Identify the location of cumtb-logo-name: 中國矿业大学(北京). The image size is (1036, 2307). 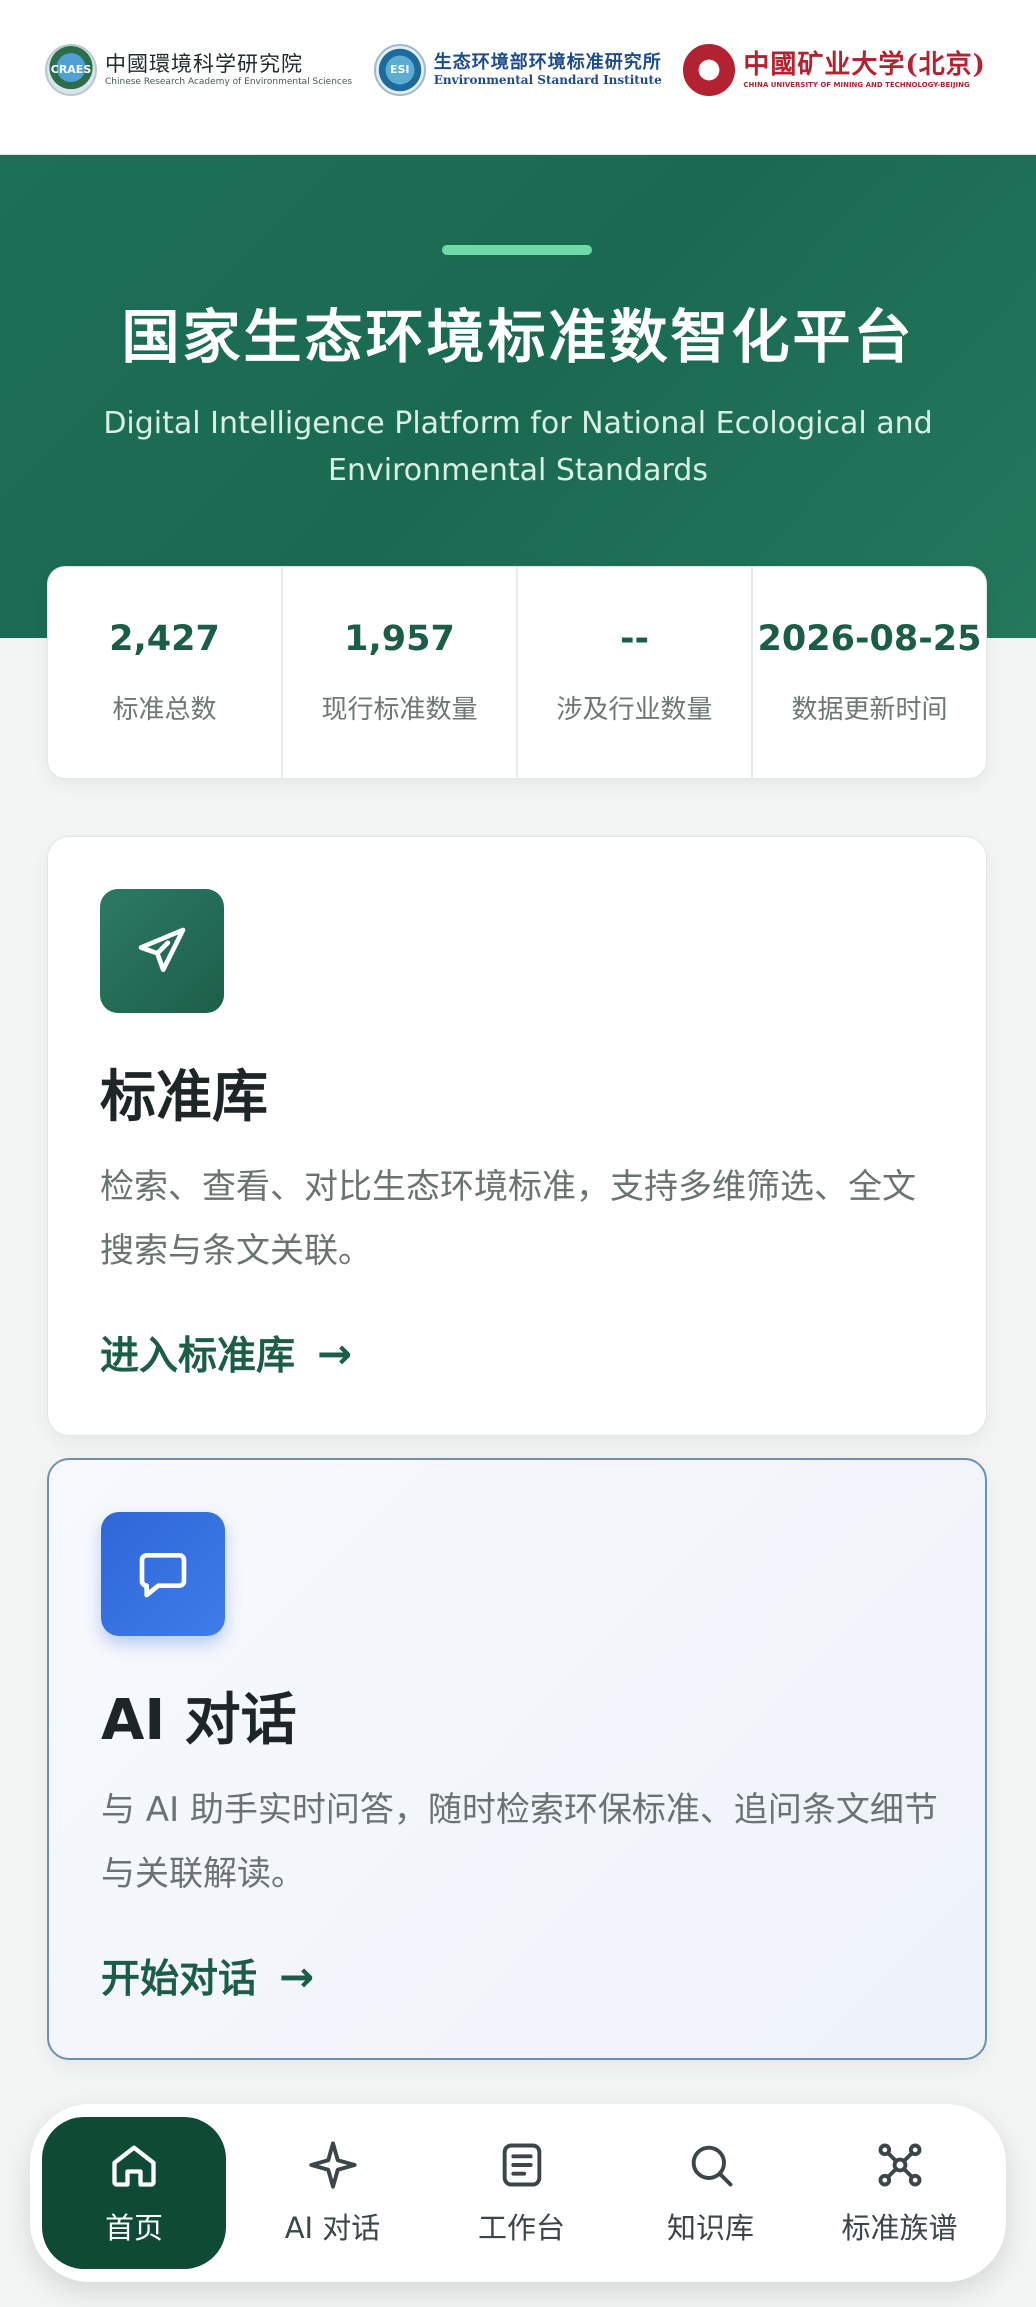
(864, 64).